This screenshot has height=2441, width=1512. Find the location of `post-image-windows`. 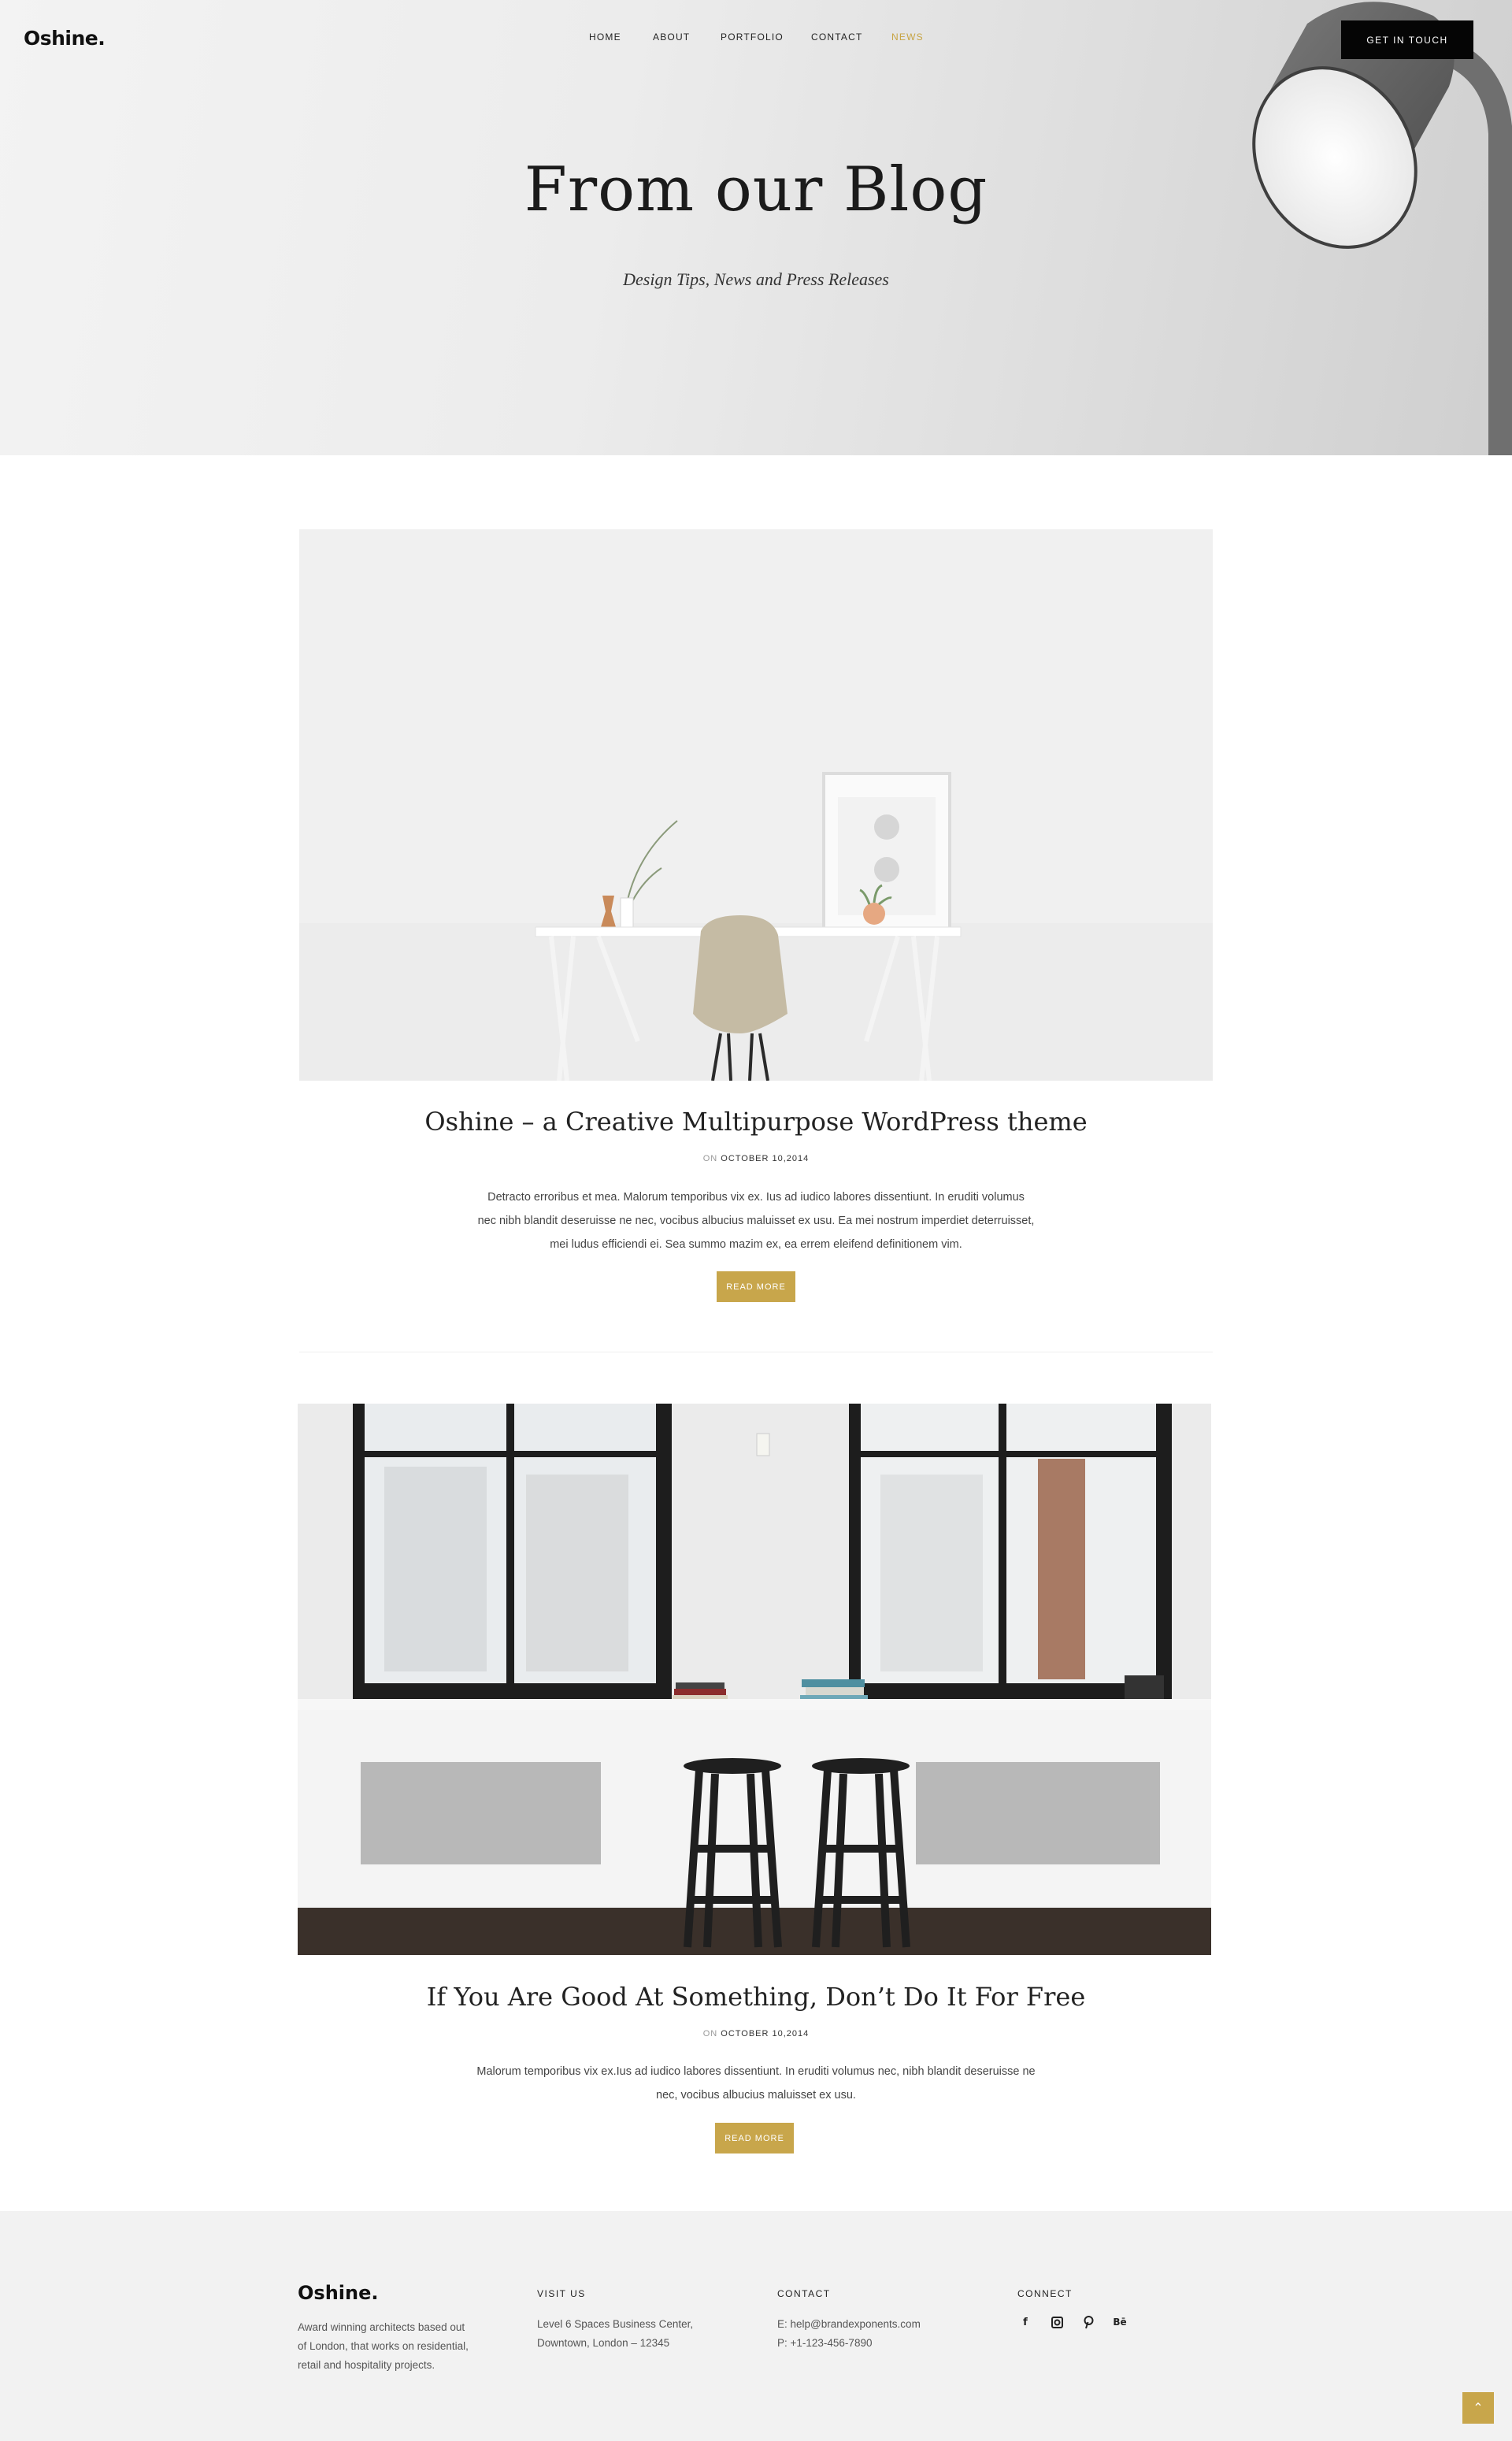

post-image-windows is located at coordinates (754, 1680).